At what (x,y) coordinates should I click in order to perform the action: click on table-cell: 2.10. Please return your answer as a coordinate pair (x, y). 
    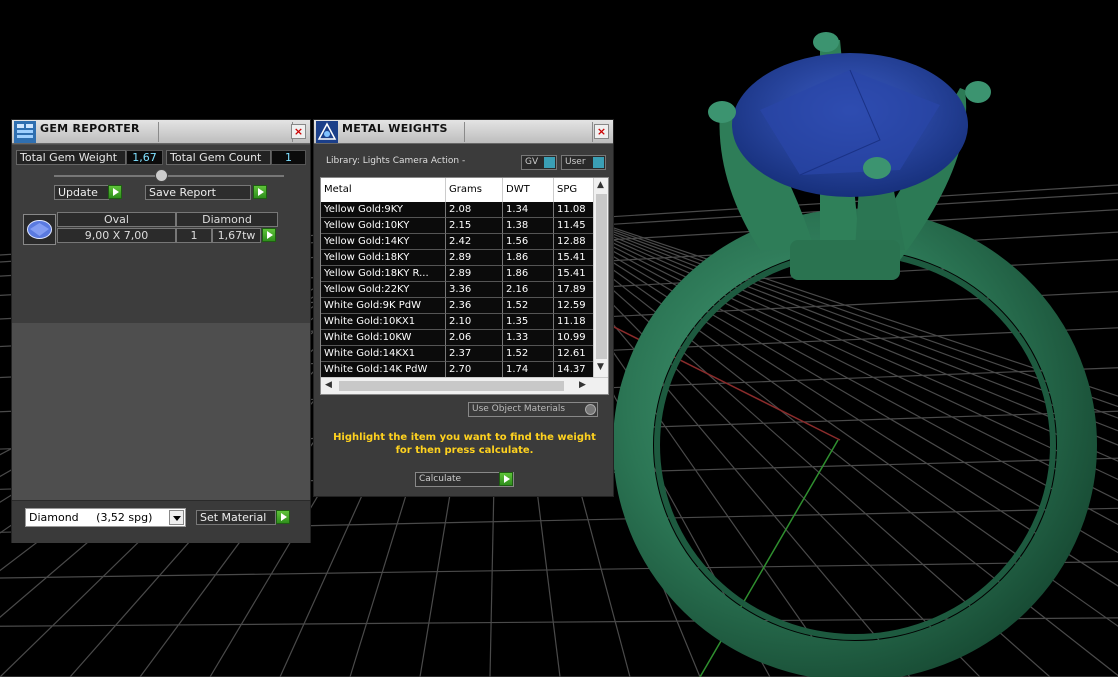
    Looking at the image, I should click on (474, 322).